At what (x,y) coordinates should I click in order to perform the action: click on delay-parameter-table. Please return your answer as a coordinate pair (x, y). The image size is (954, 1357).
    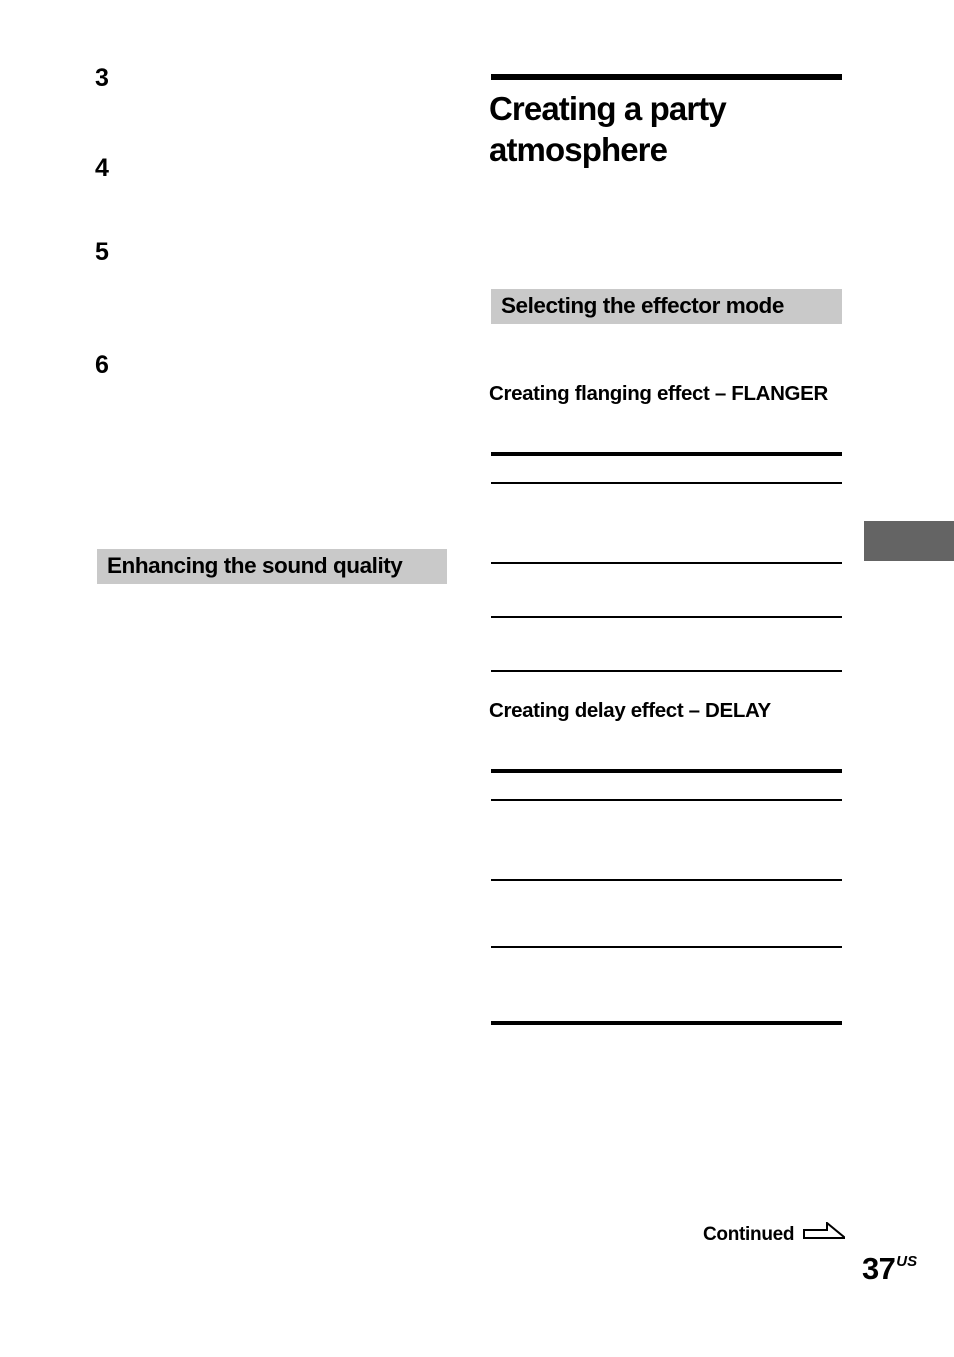
    Looking at the image, I should click on (666, 897).